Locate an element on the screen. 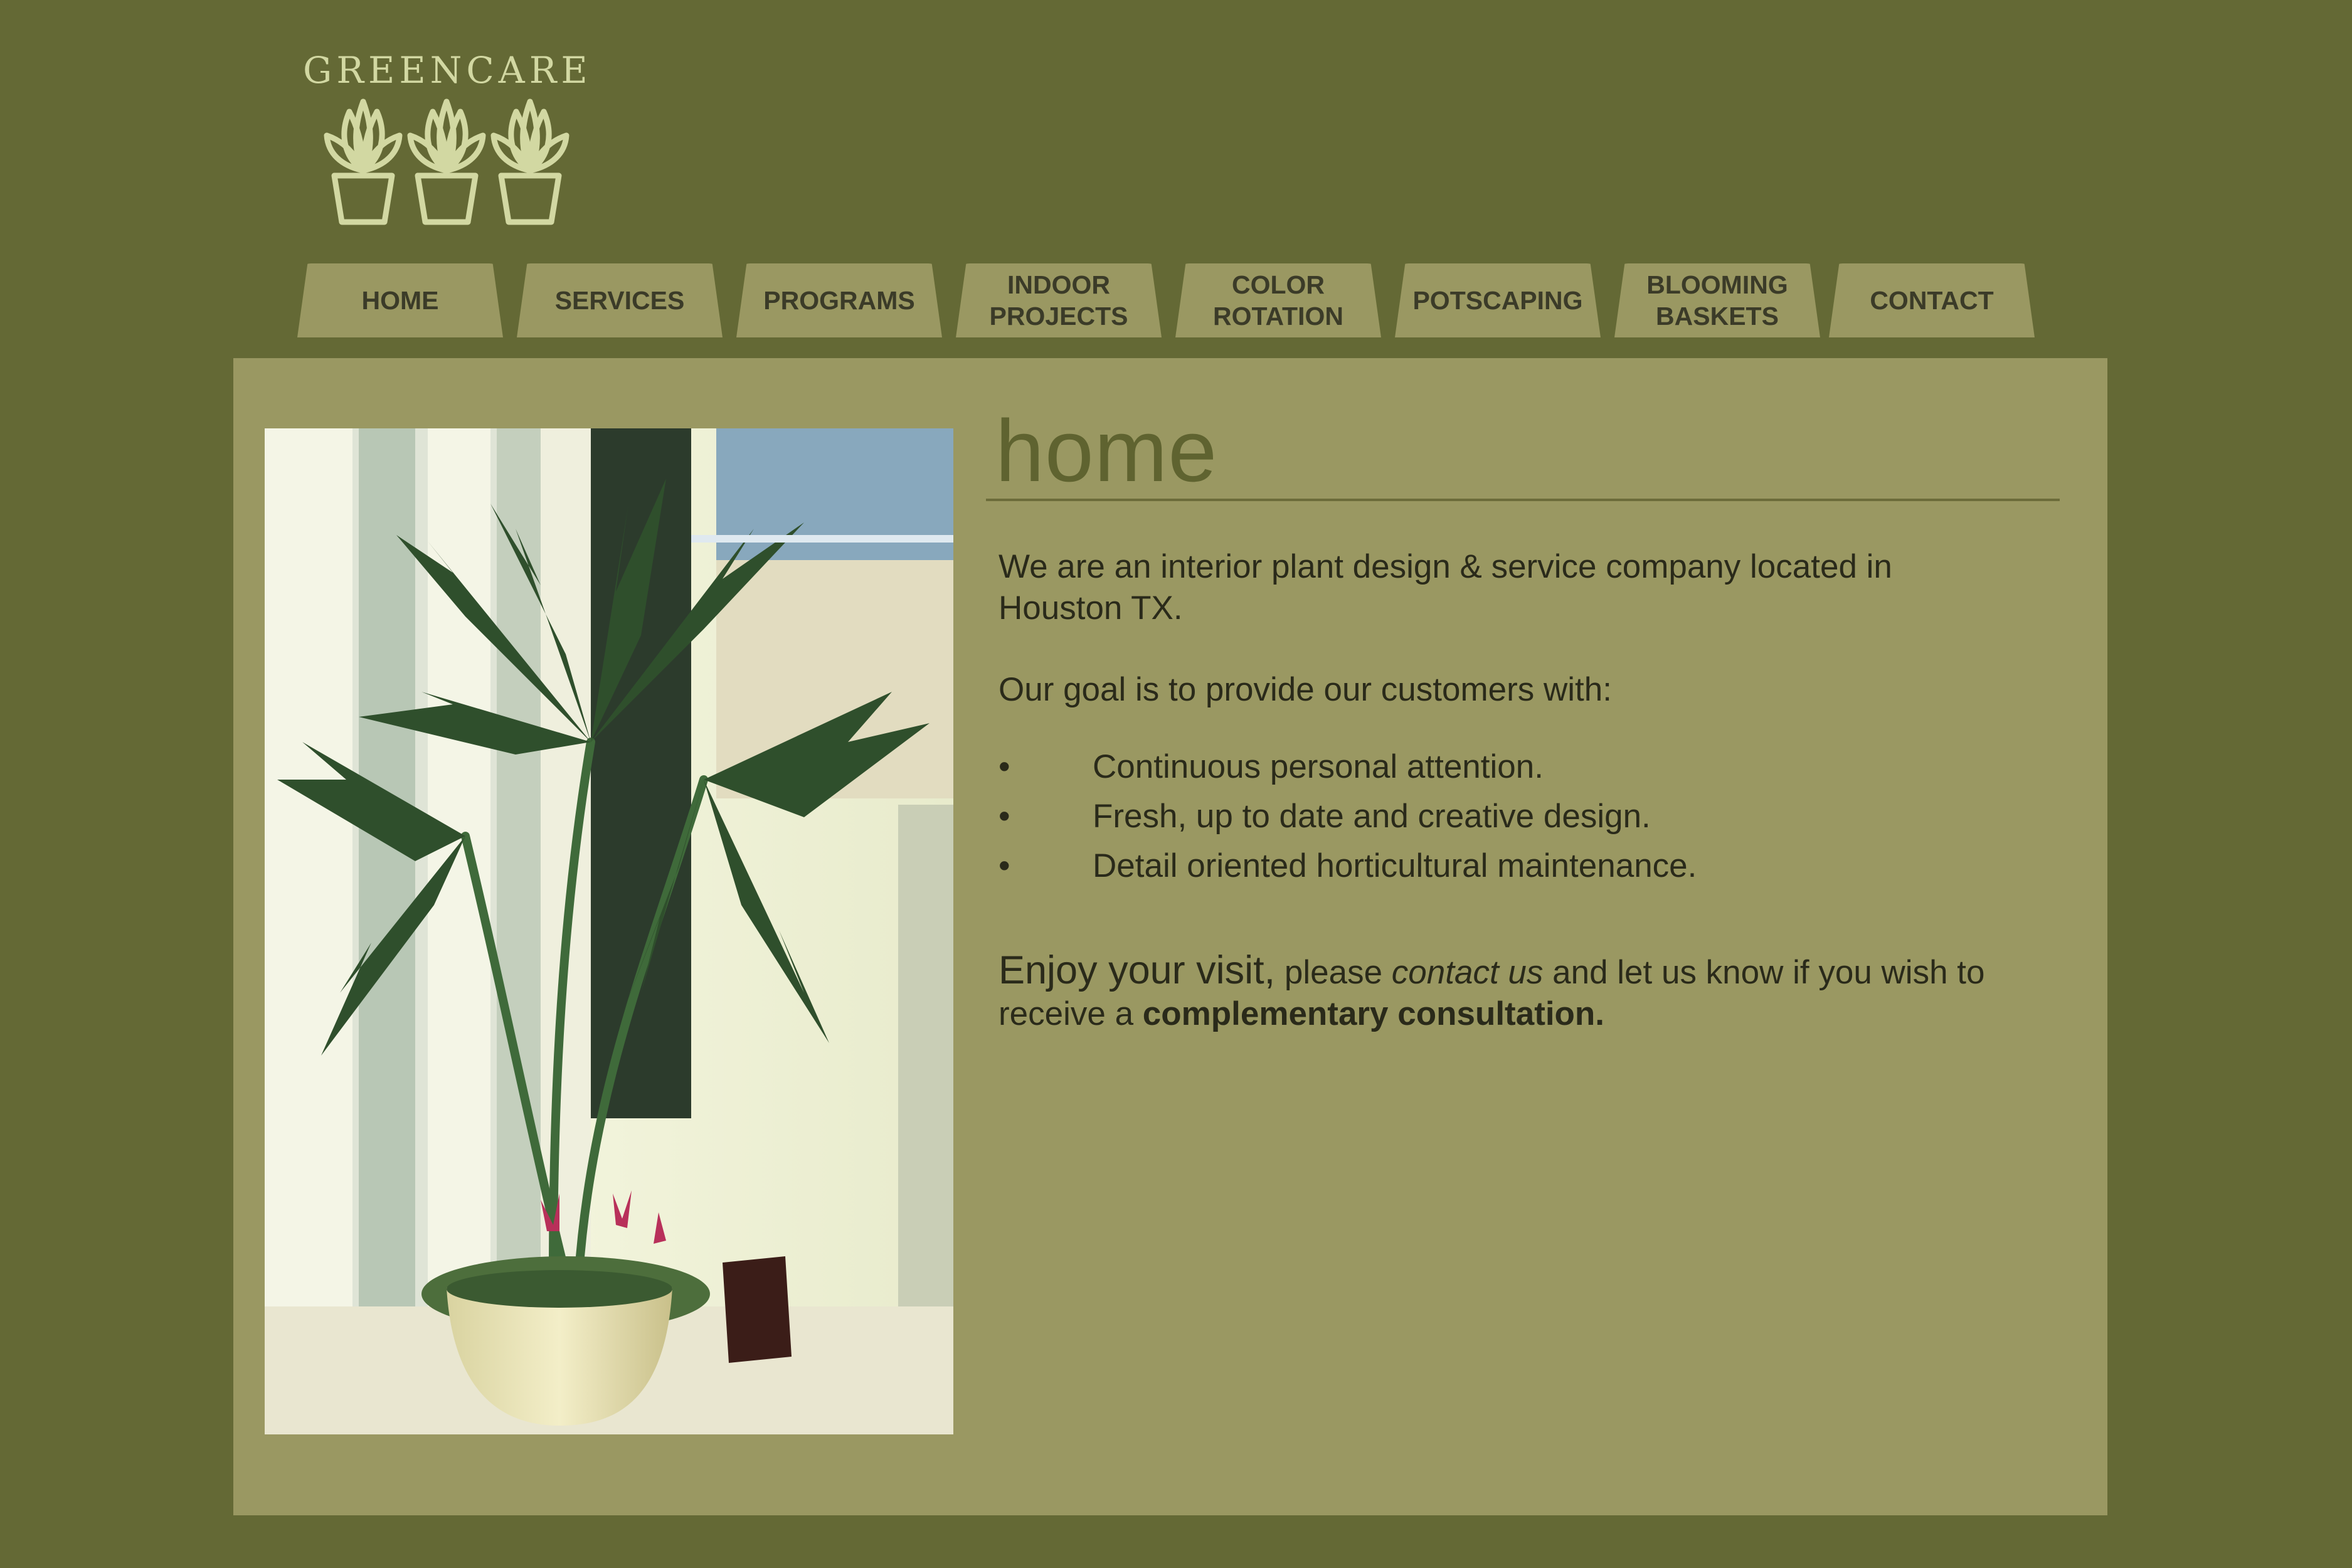 This screenshot has width=2352, height=1568. site-logo: GREENCARE is located at coordinates (444, 140).